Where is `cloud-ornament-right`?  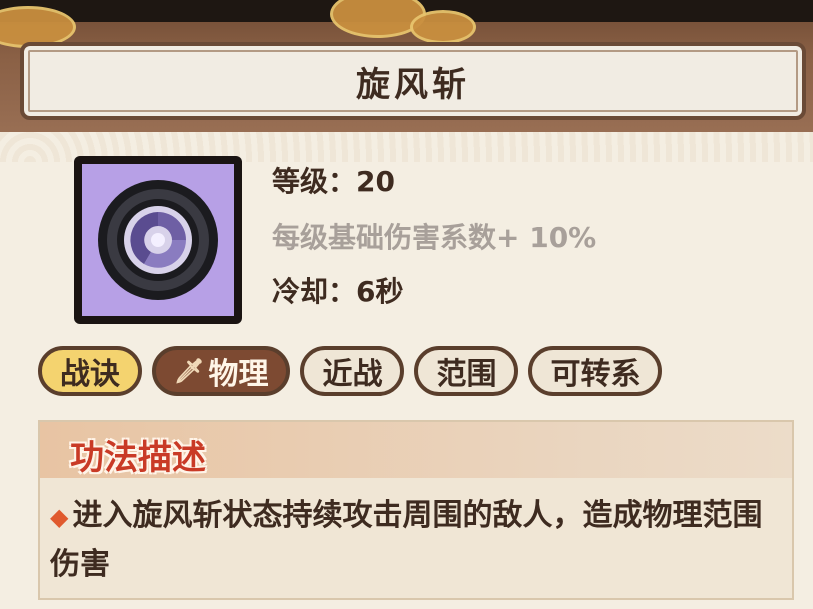
cloud-ornament-right is located at coordinates (443, 27).